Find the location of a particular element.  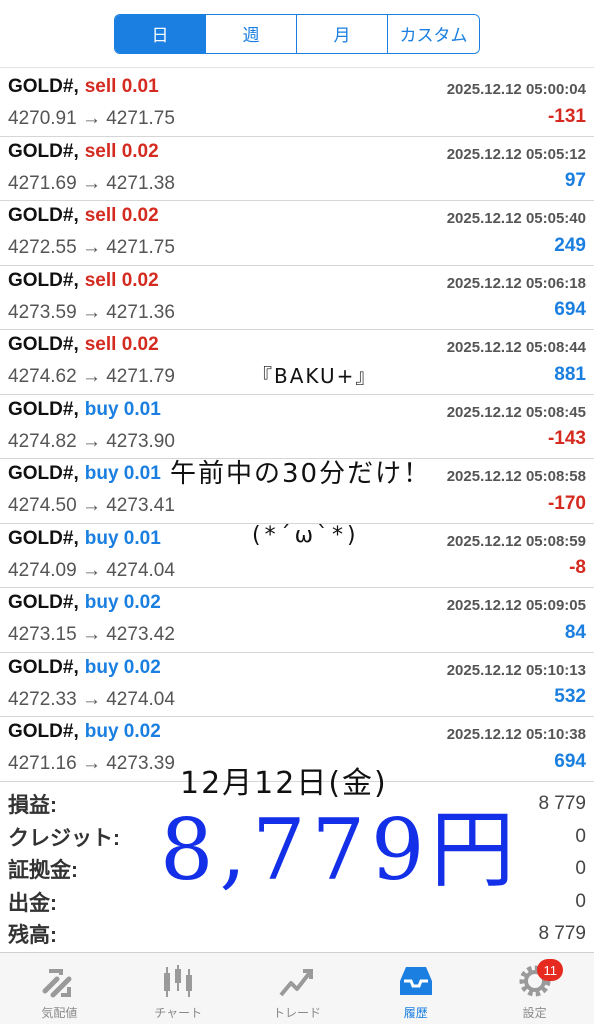

trade-prices: 4274.82 → 4273.90 is located at coordinates (91, 441).